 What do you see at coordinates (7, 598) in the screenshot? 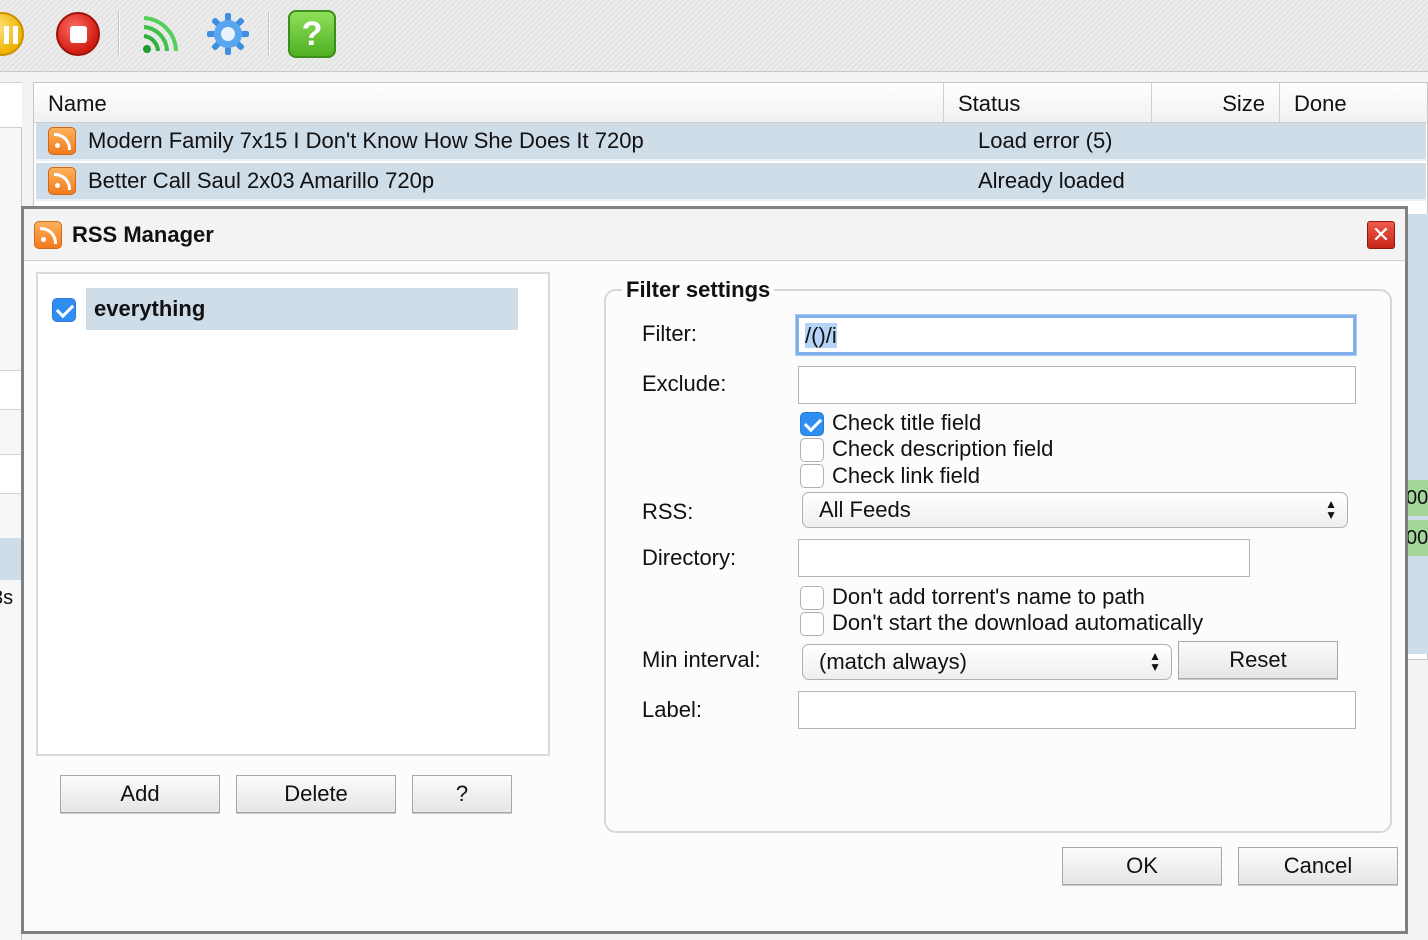
I see `left-panel-text: 3s` at bounding box center [7, 598].